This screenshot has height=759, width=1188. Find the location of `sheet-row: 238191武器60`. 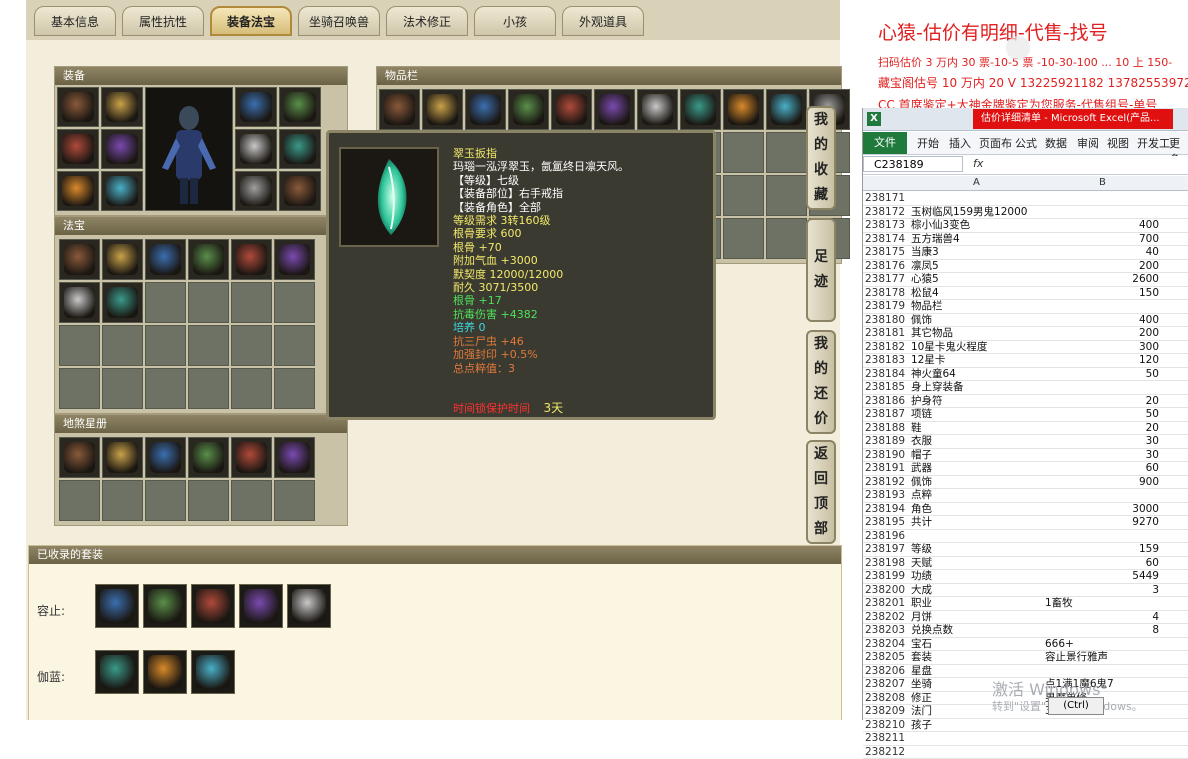

sheet-row: 238191武器60 is located at coordinates (1025, 469).